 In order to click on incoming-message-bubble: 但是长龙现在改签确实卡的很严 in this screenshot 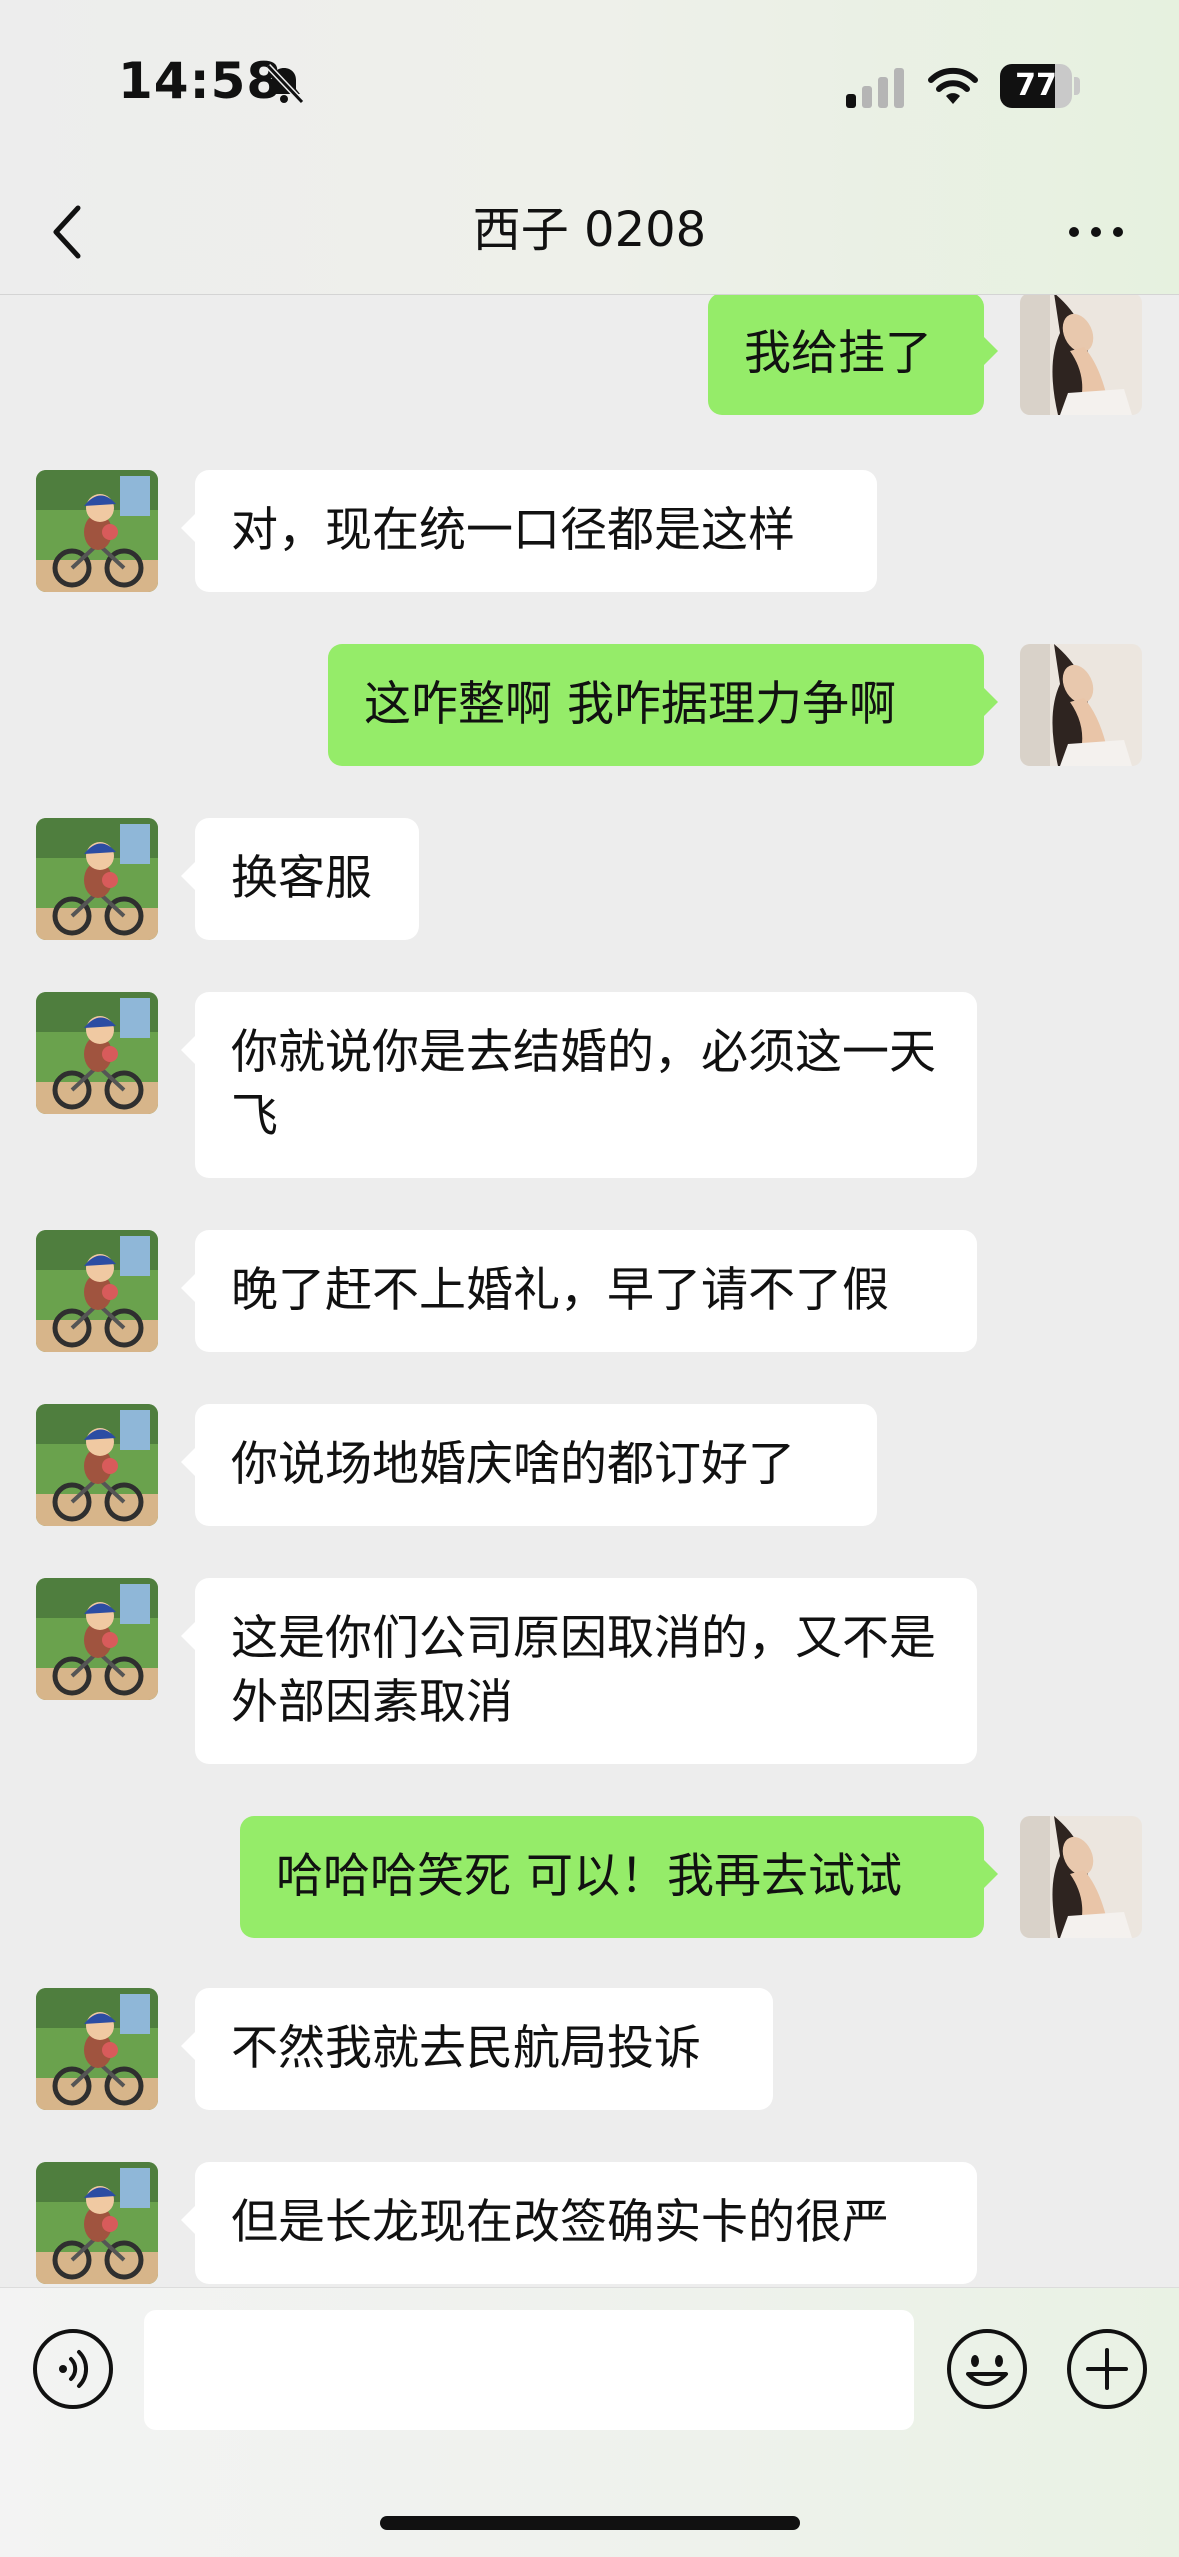, I will do `click(579, 2223)`.